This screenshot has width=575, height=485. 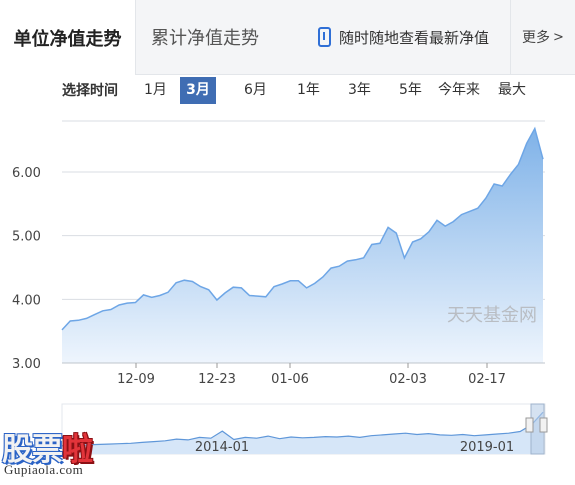 What do you see at coordinates (543, 425) in the screenshot?
I see `navigator-handle-right` at bounding box center [543, 425].